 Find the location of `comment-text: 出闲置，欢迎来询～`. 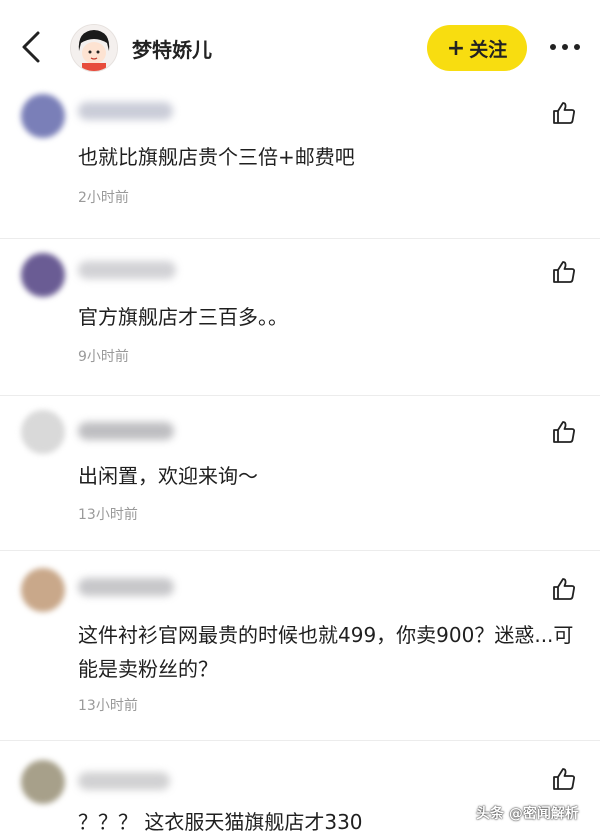

comment-text: 出闲置，欢迎来询～ is located at coordinates (168, 476).